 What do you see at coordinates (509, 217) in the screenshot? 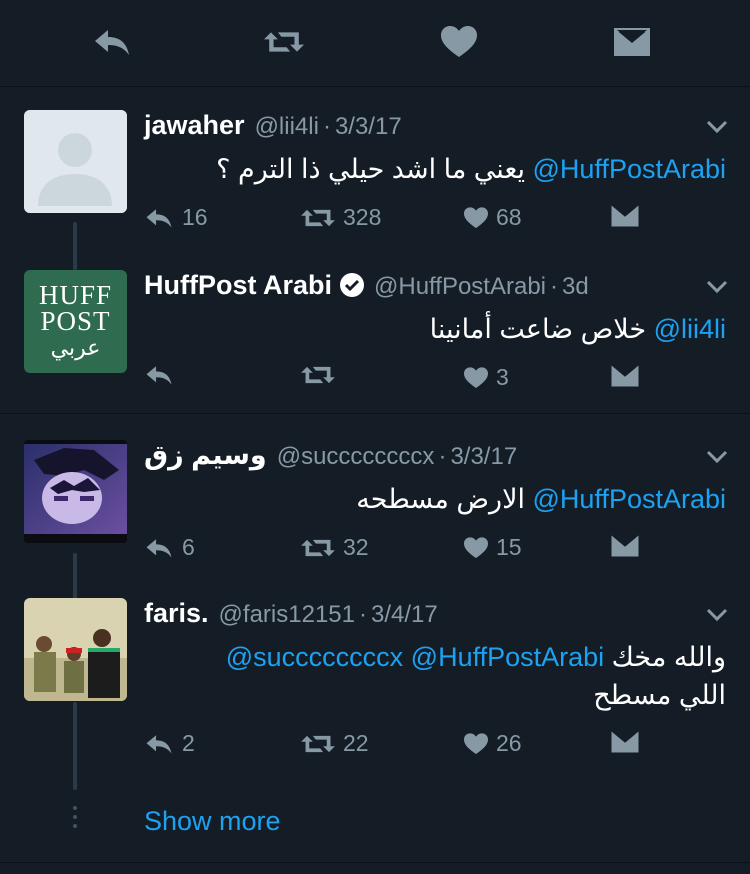
I see `like-count: 68` at bounding box center [509, 217].